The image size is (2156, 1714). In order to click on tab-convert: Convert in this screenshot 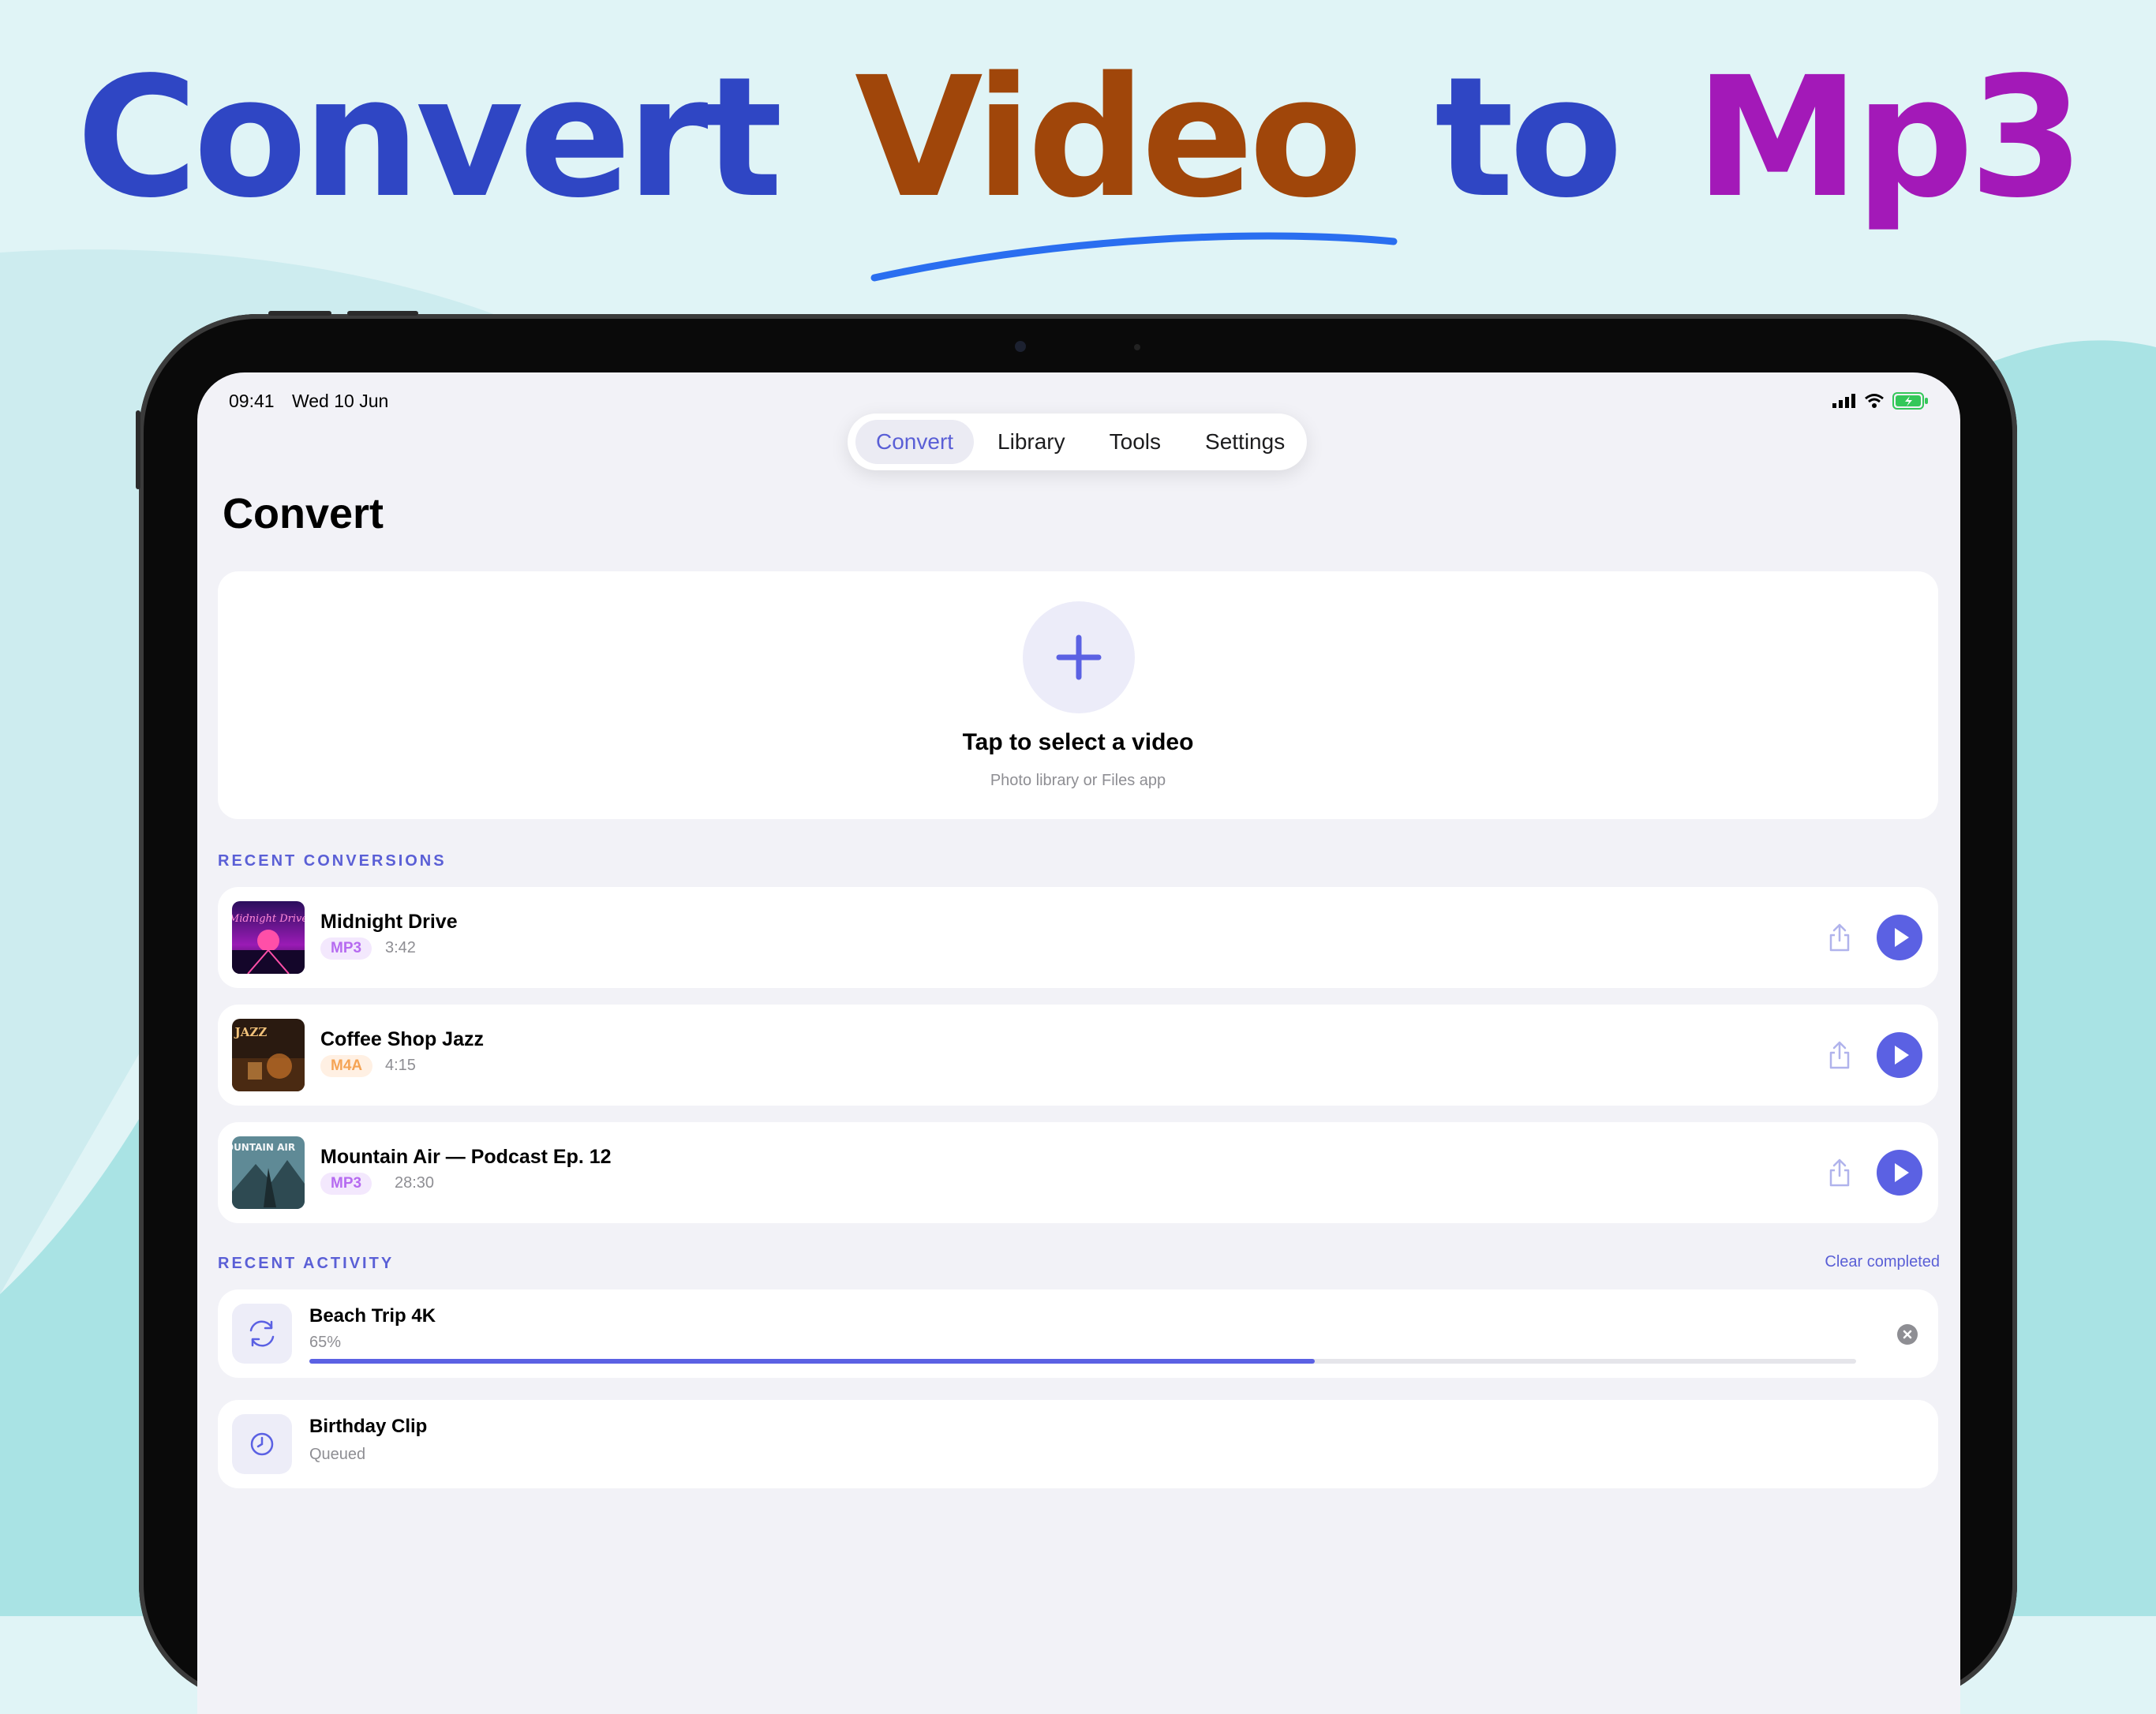, I will do `click(915, 442)`.